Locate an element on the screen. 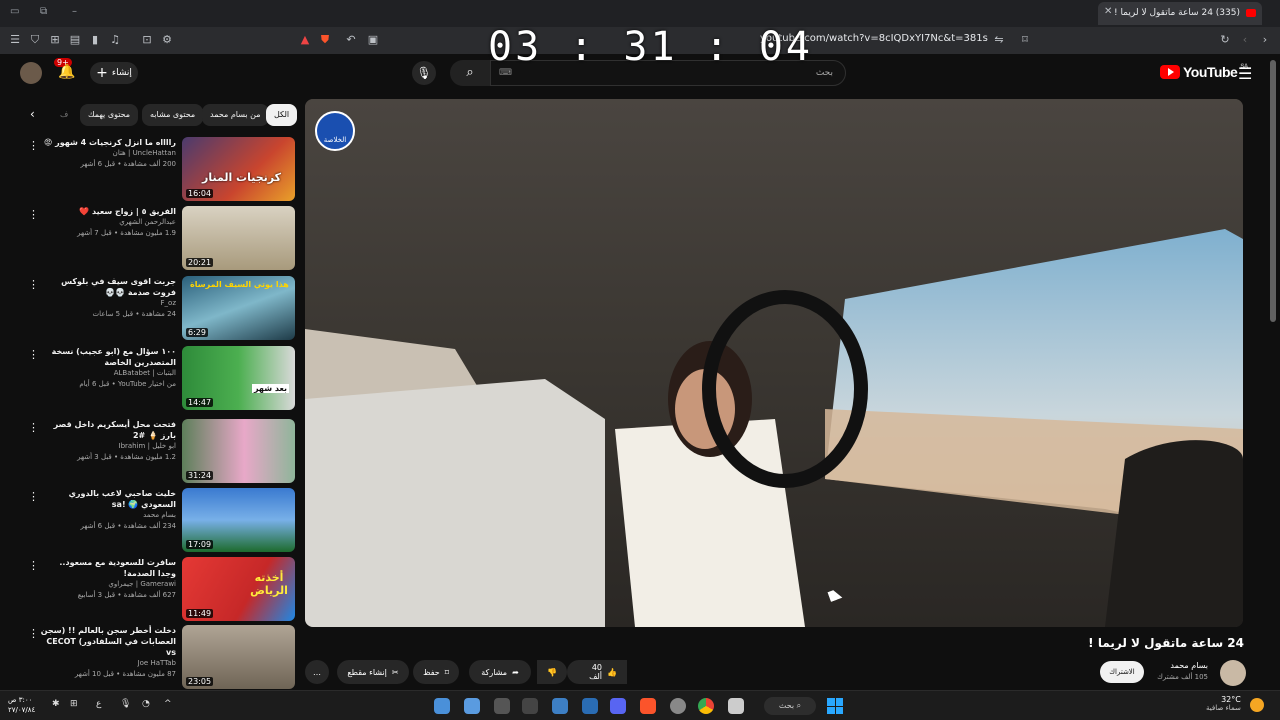 This screenshot has width=1280, height=720. minimize-icon: – is located at coordinates (74, 11).